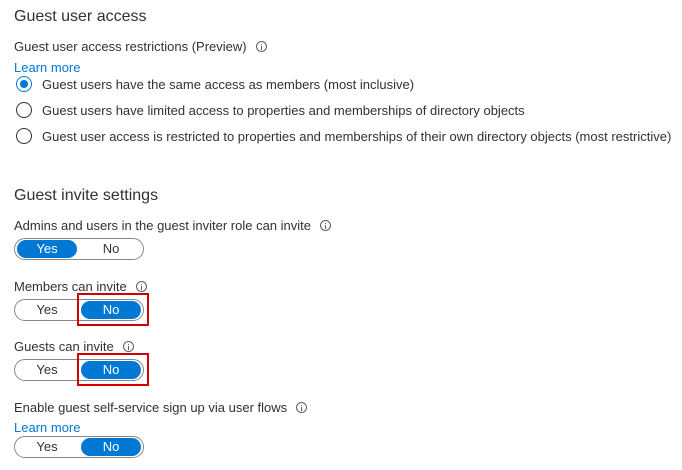 The width and height of the screenshot is (682, 470). I want to click on guest-invite-settings-title: Guest invite settings, so click(86, 195).